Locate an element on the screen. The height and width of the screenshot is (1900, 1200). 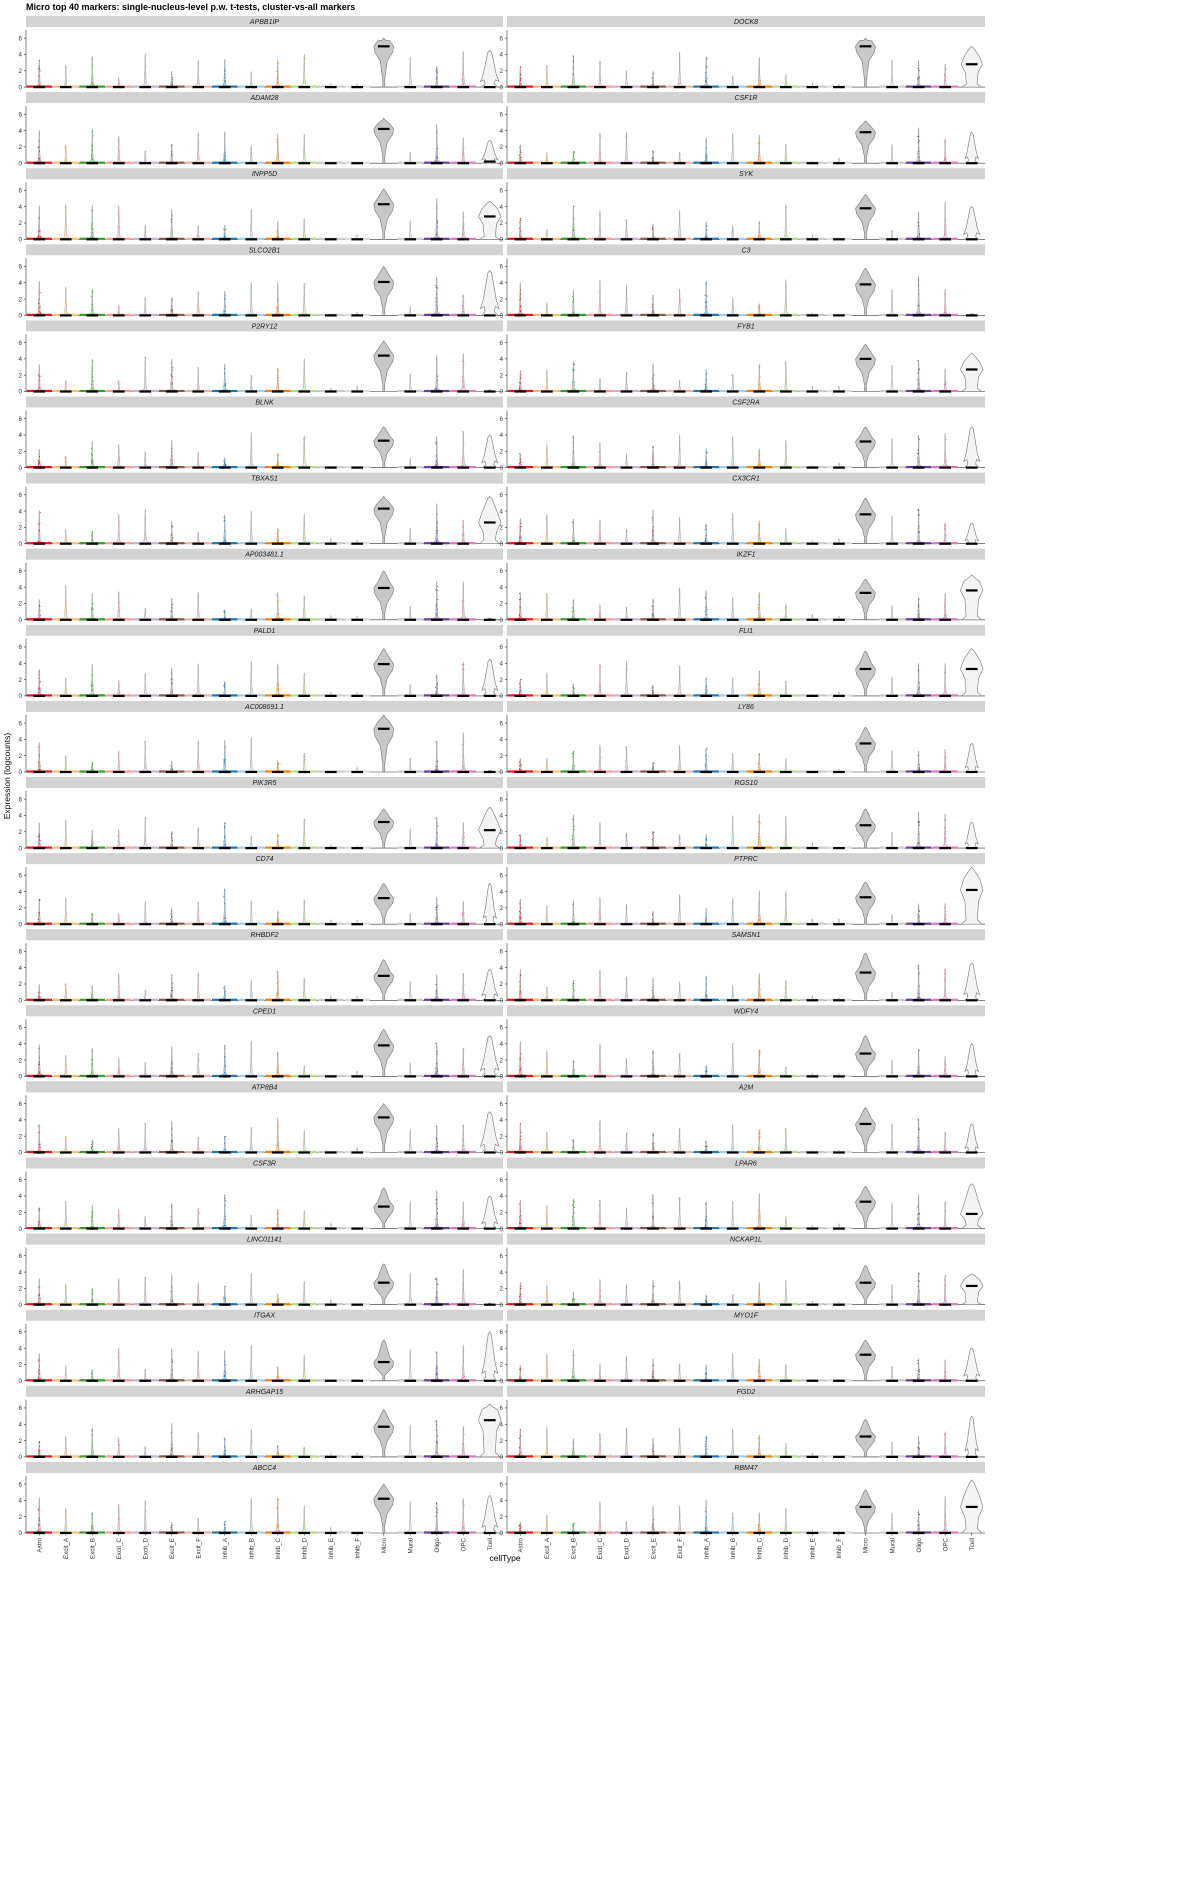
y-tick-label: 0 is located at coordinates (21, 240).